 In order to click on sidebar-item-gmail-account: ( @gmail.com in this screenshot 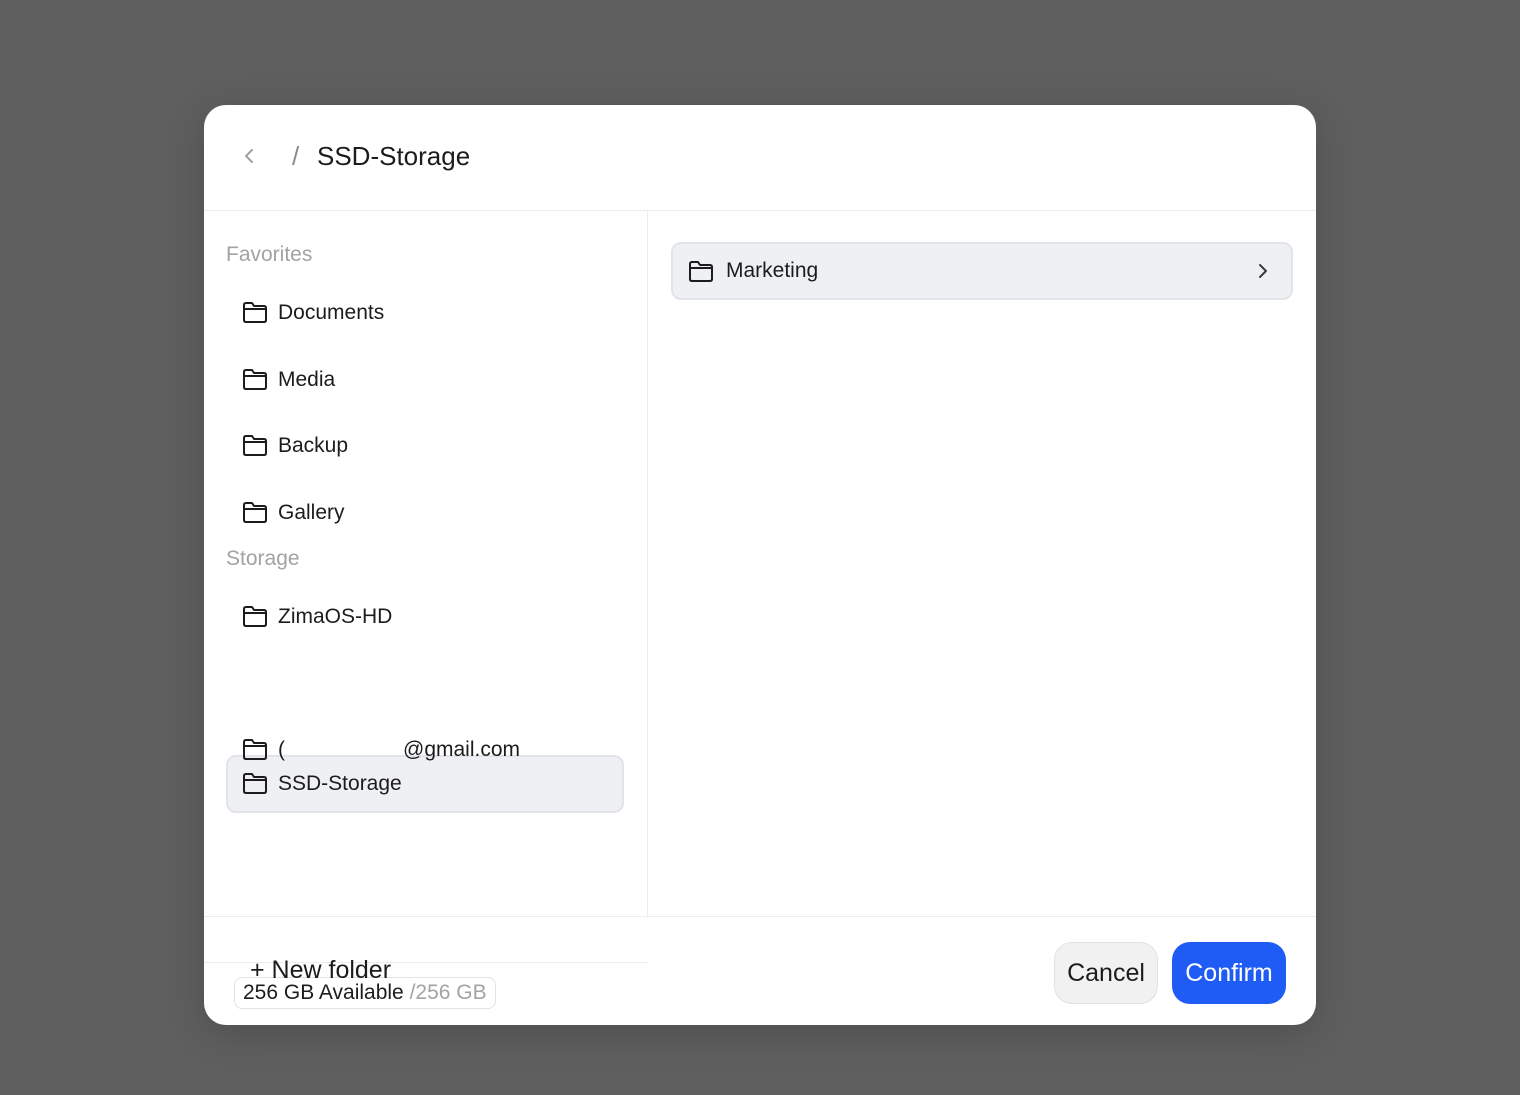, I will do `click(425, 750)`.